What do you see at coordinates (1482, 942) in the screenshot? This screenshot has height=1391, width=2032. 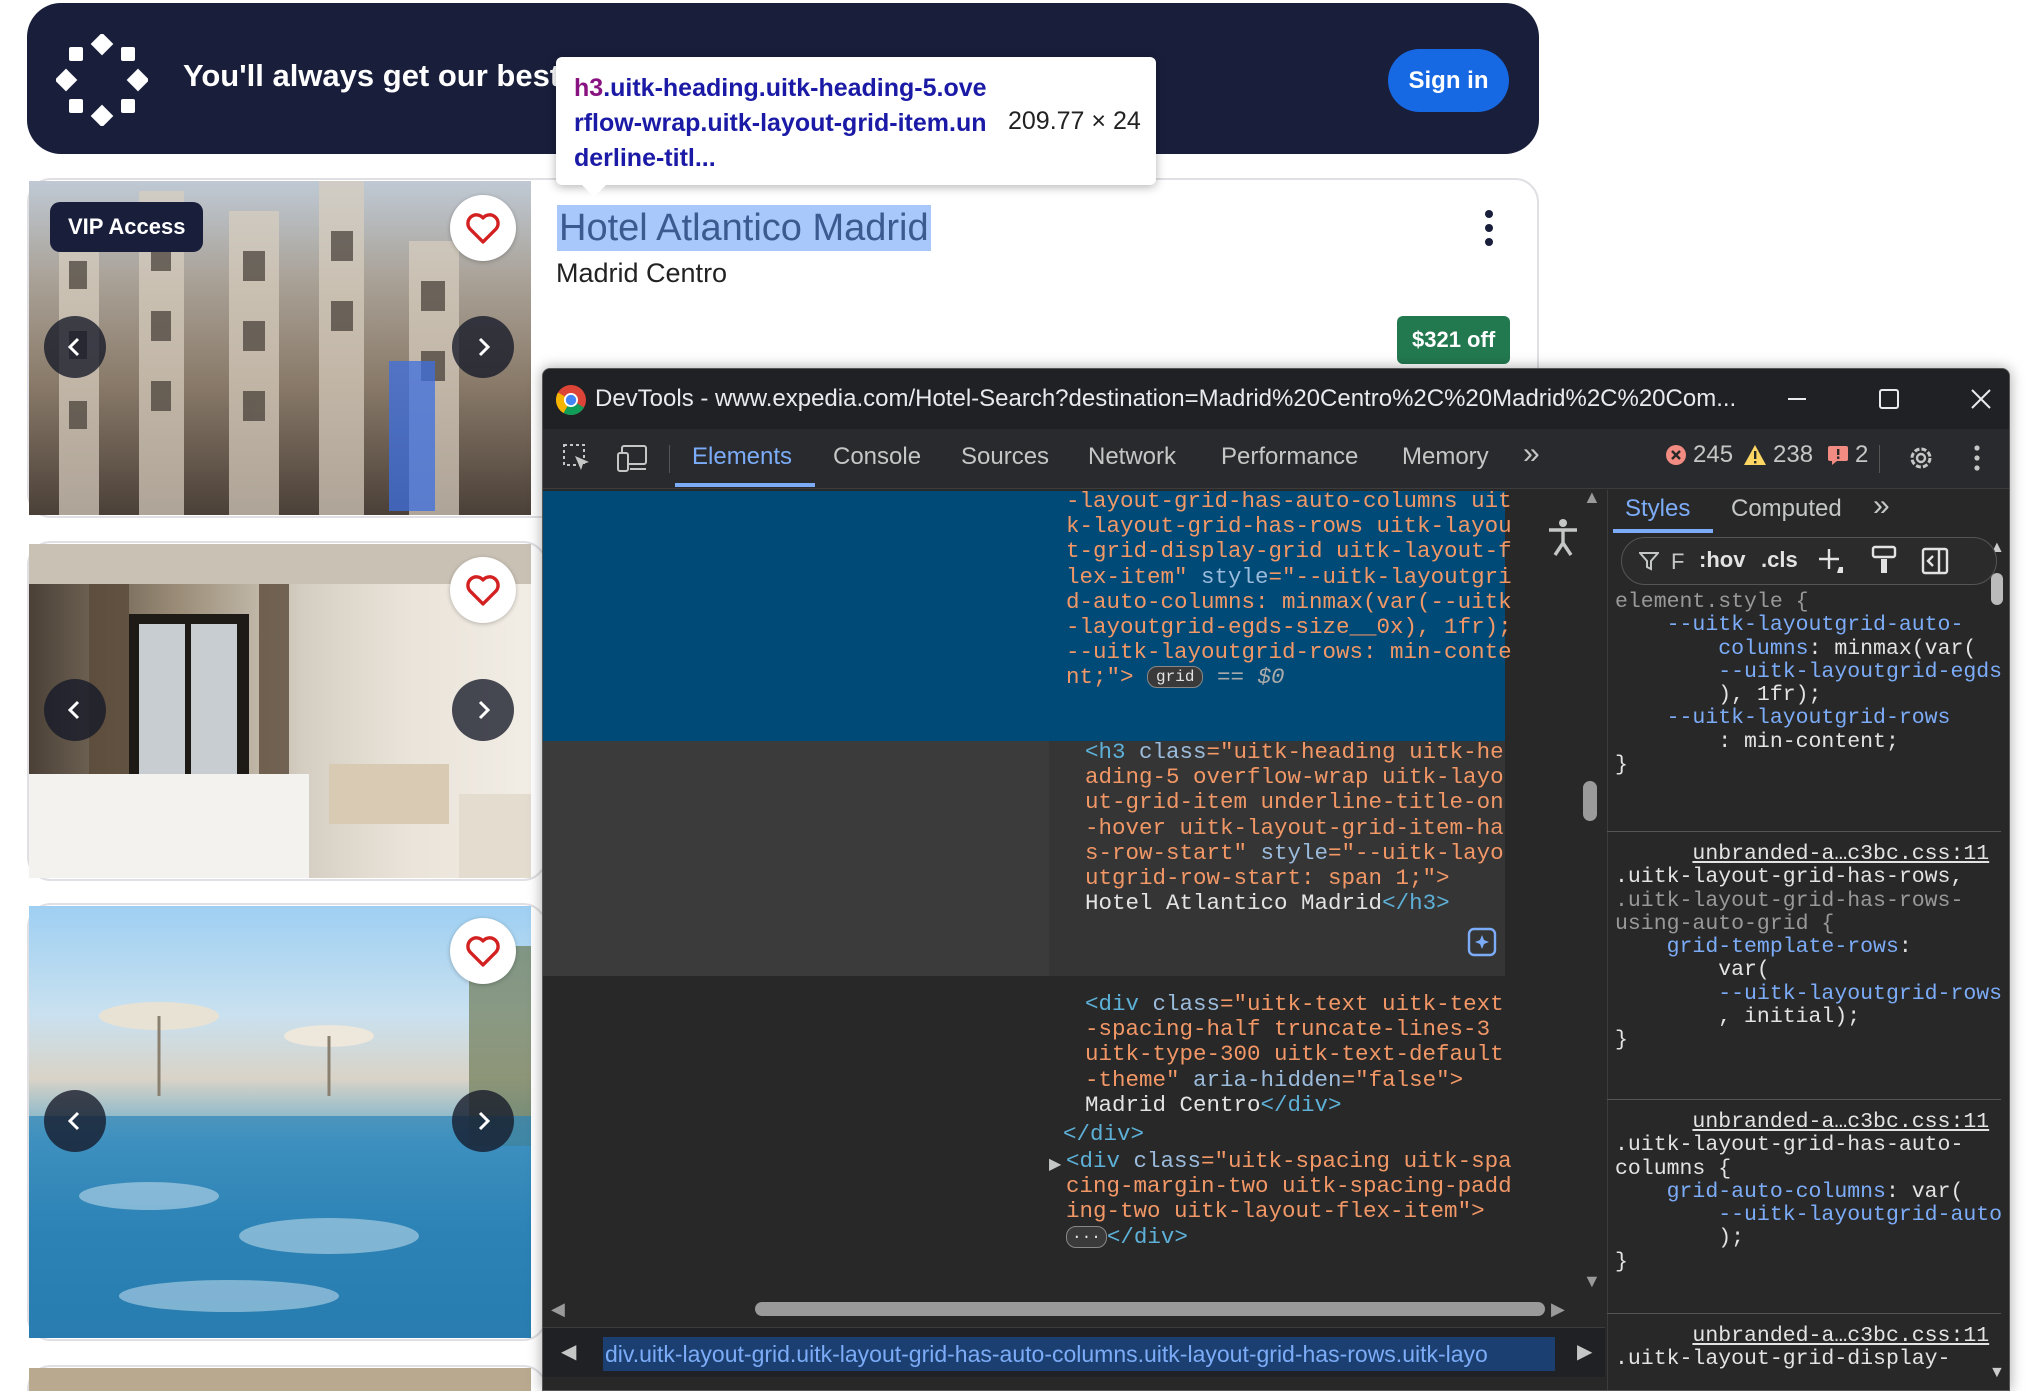 I see `ai-assistant-icon` at bounding box center [1482, 942].